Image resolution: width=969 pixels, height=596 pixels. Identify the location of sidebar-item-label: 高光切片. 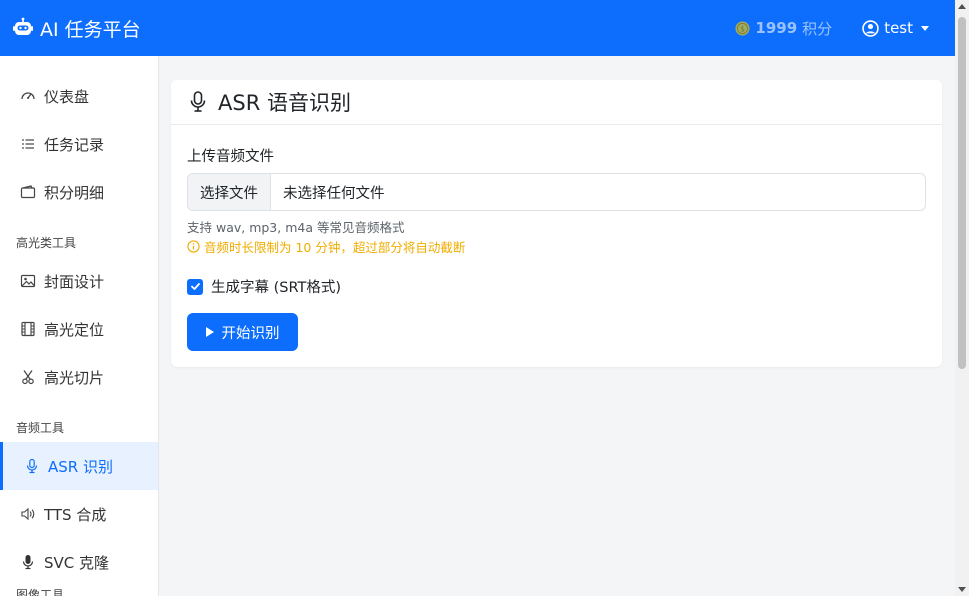
(74, 377).